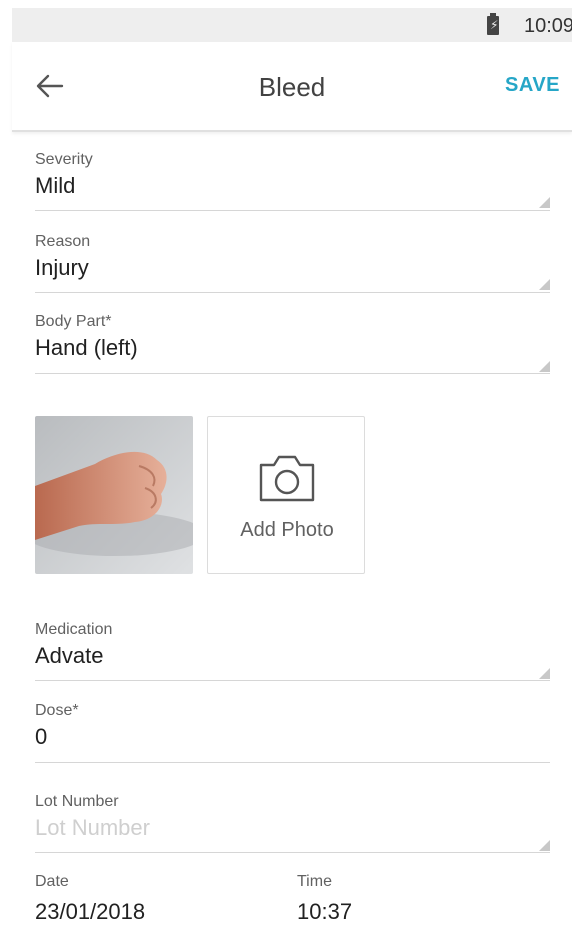 Image resolution: width=572 pixels, height=932 pixels. What do you see at coordinates (493, 24) in the screenshot?
I see `battery-charging-icon: ⚡` at bounding box center [493, 24].